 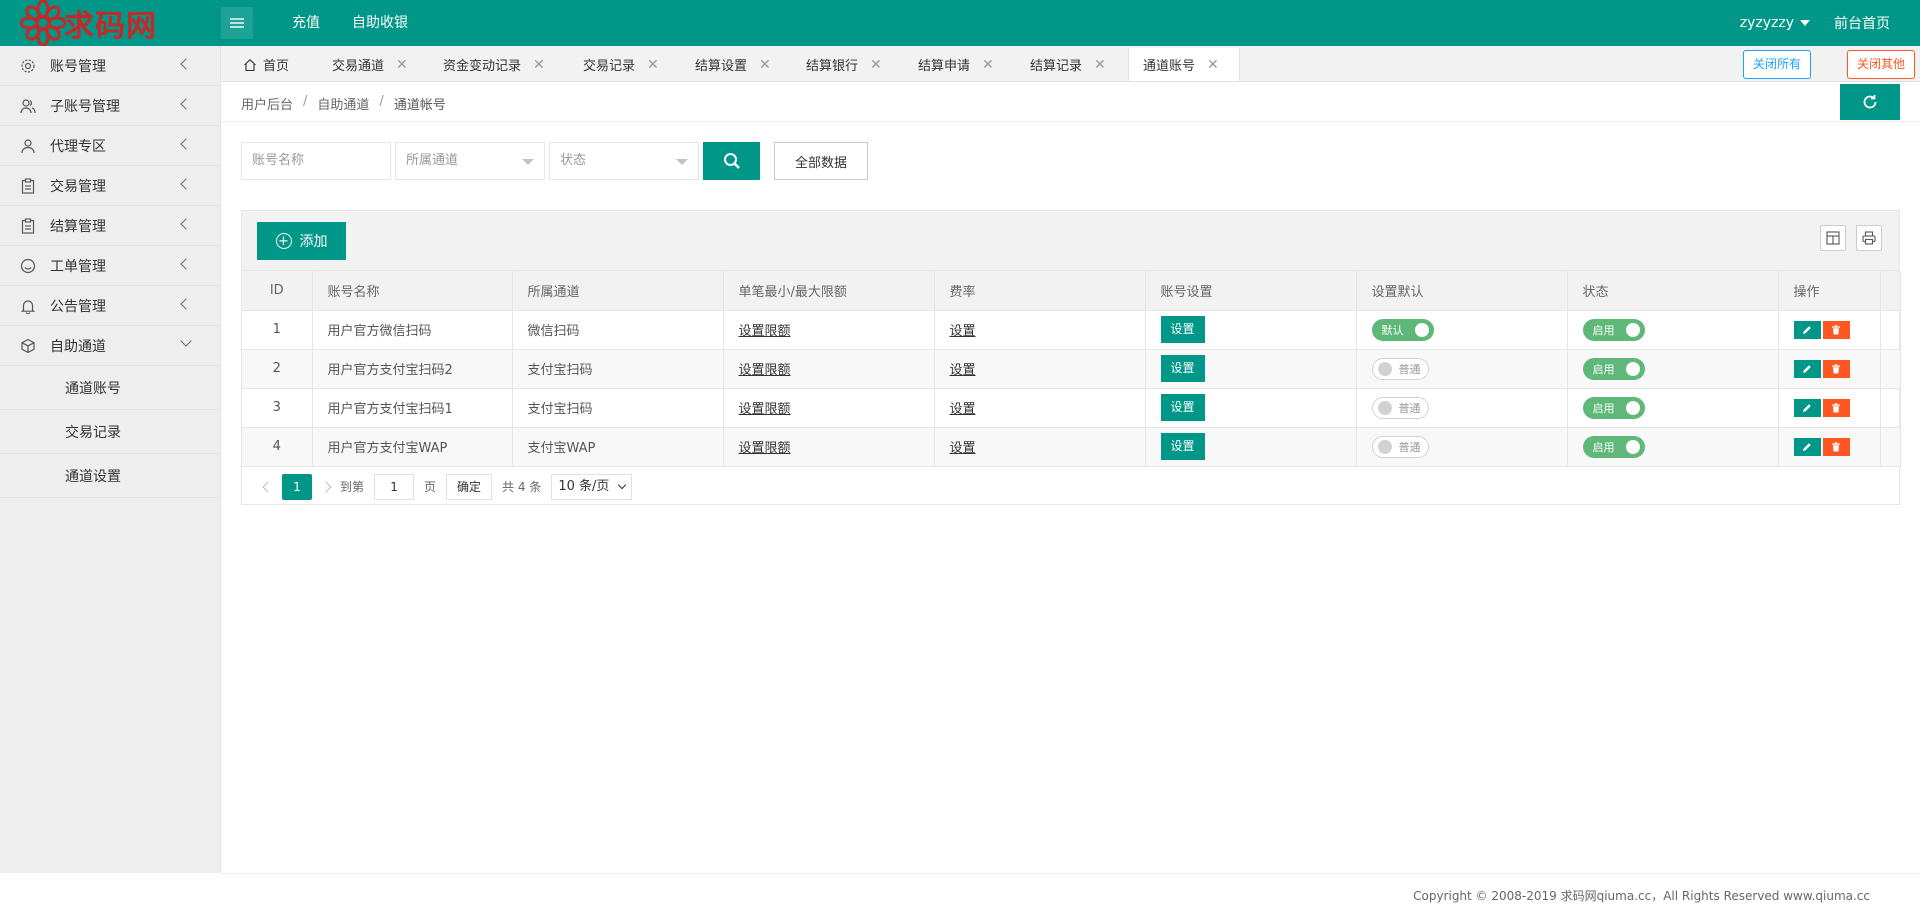 What do you see at coordinates (722, 64) in the screenshot?
I see `tab-settle-settings: 结算设置 ✕` at bounding box center [722, 64].